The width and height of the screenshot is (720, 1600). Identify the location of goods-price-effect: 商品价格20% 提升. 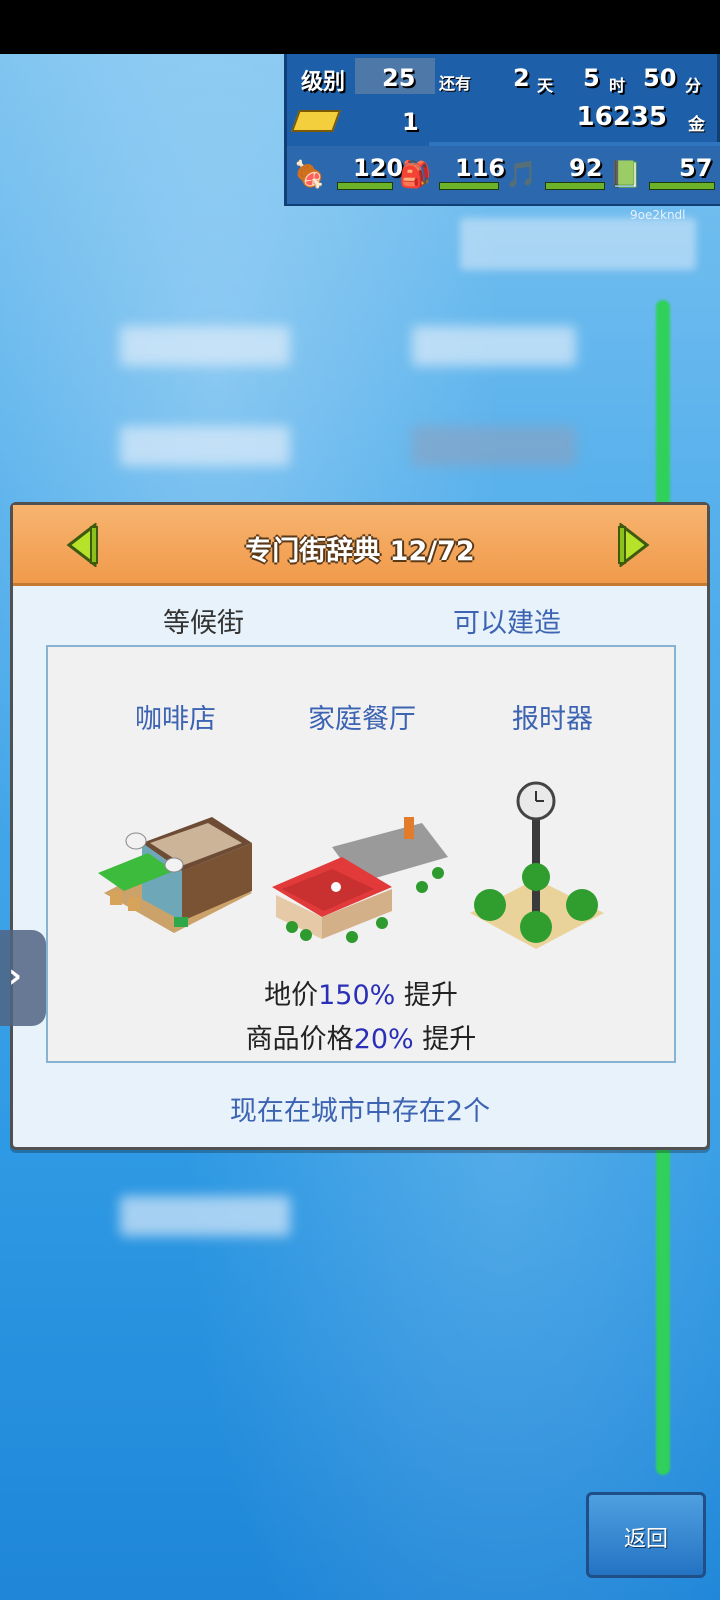
(361, 1039).